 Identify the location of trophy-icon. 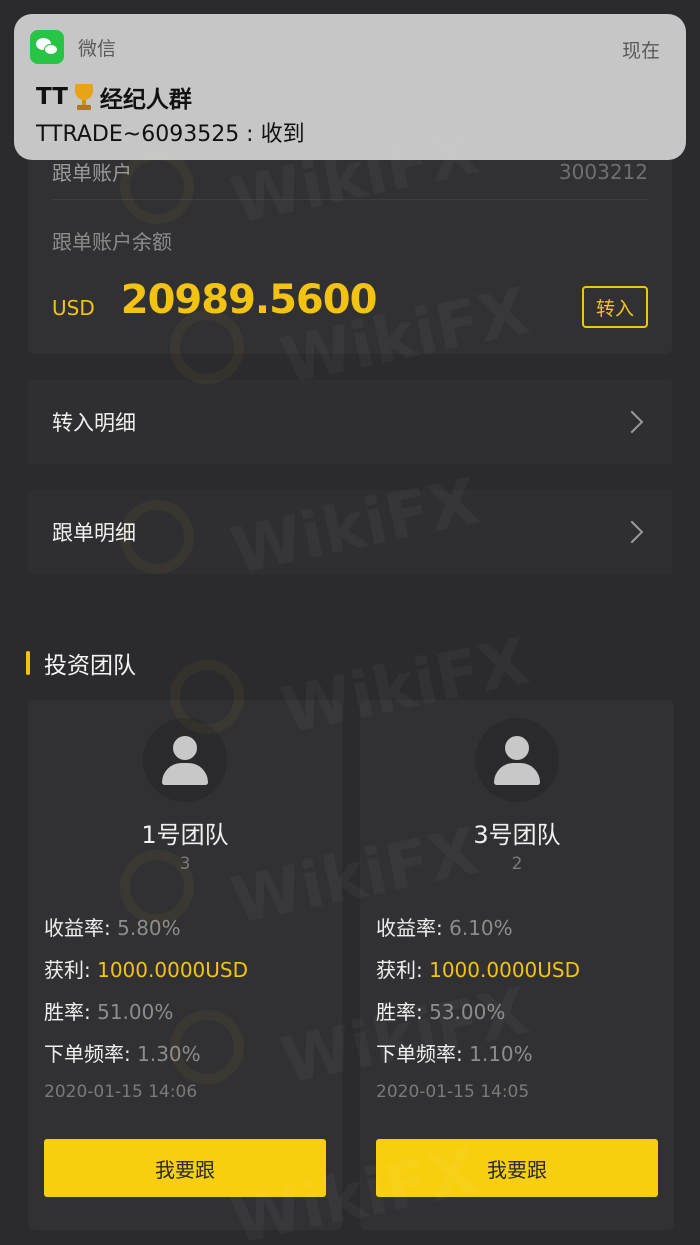
(84, 97).